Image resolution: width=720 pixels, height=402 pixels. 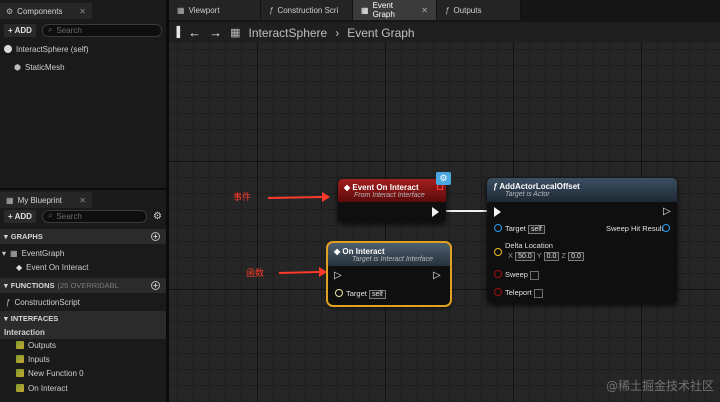 What do you see at coordinates (44, 67) in the screenshot?
I see `component-label: StaticMesh` at bounding box center [44, 67].